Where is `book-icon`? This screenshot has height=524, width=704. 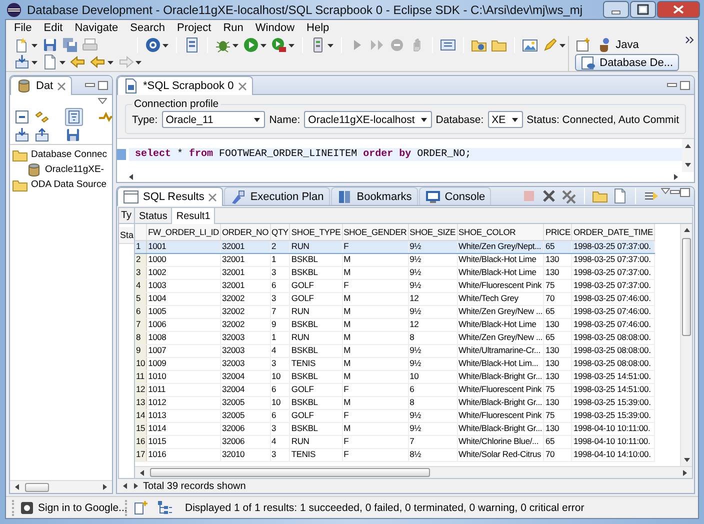 book-icon is located at coordinates (344, 196).